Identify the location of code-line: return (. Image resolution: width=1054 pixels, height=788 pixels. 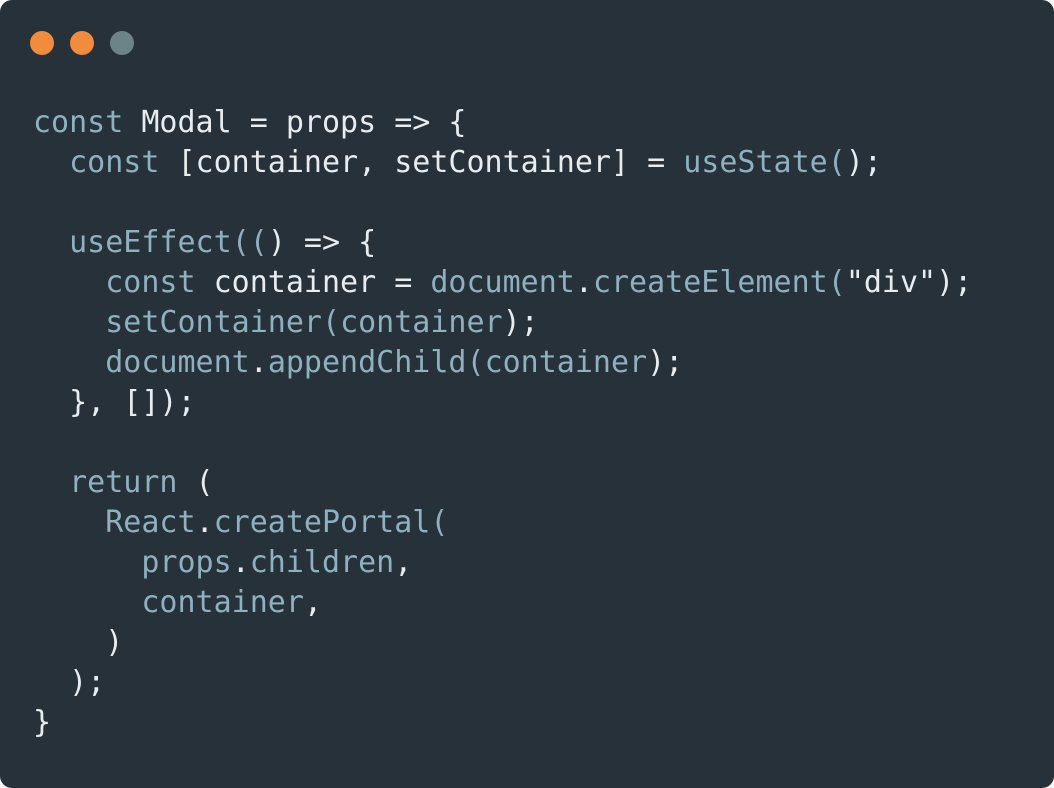
(502, 483).